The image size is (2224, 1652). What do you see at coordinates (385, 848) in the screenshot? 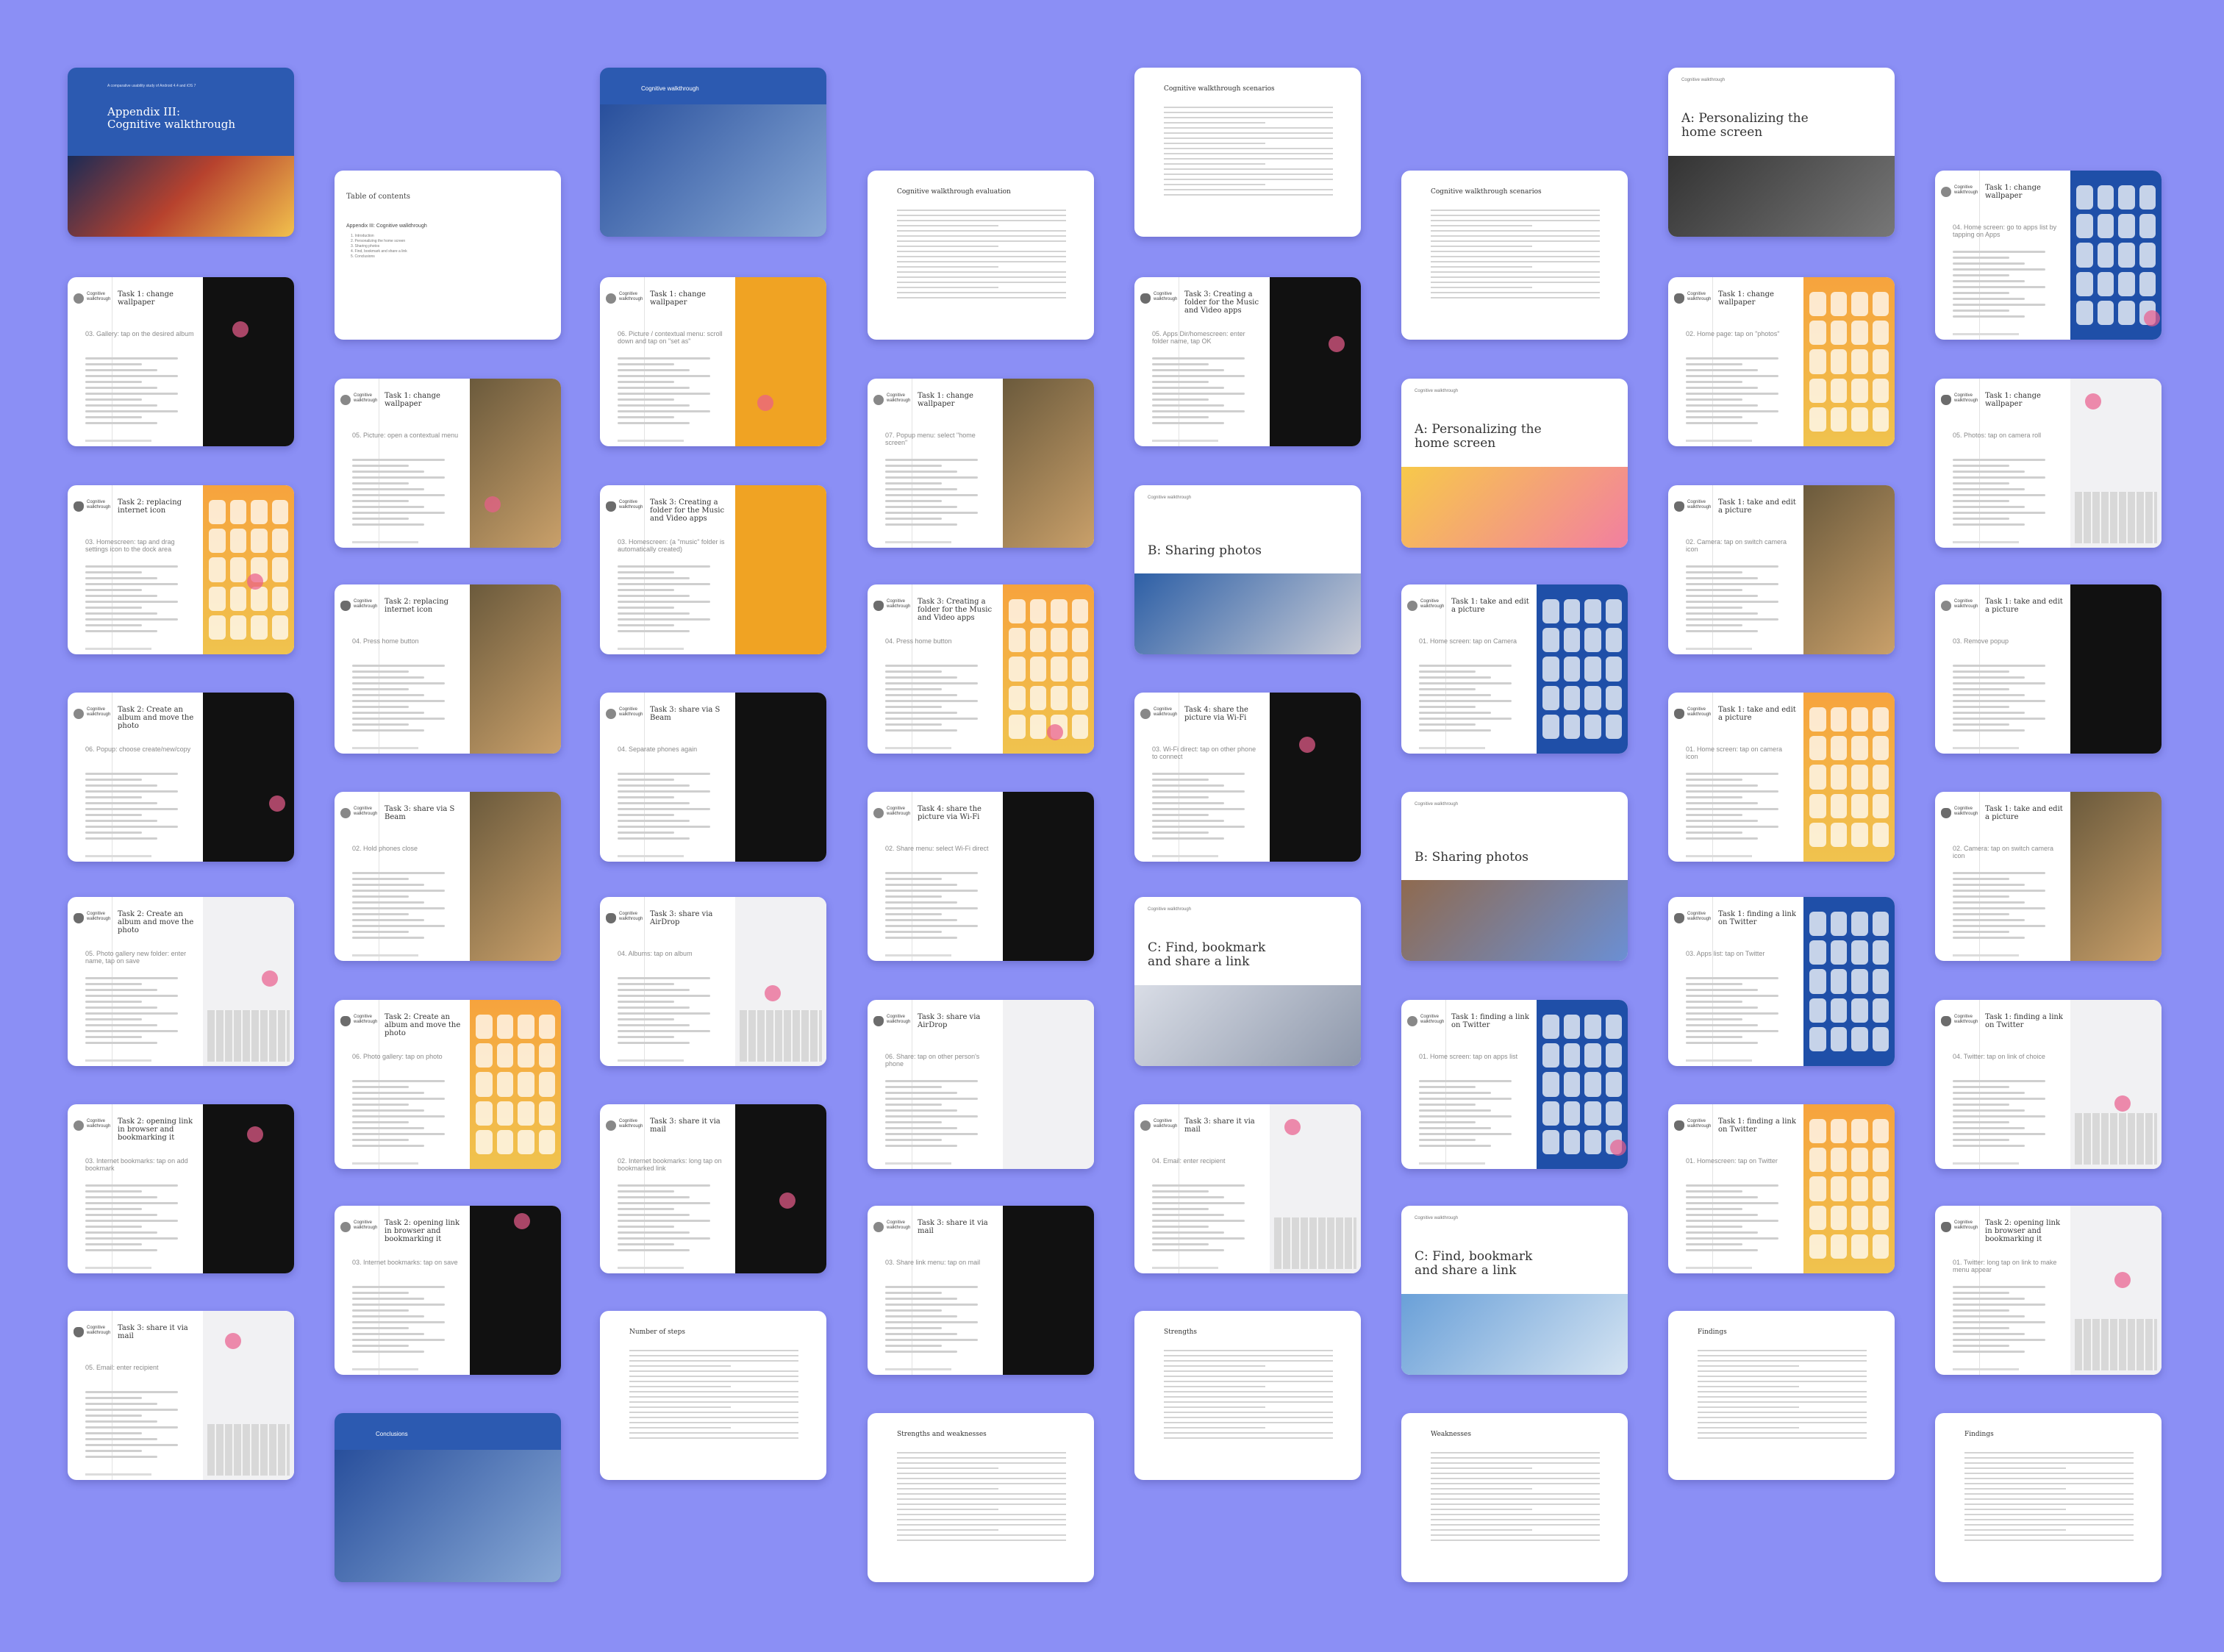
I see `step-label: 02. Hold phones close` at bounding box center [385, 848].